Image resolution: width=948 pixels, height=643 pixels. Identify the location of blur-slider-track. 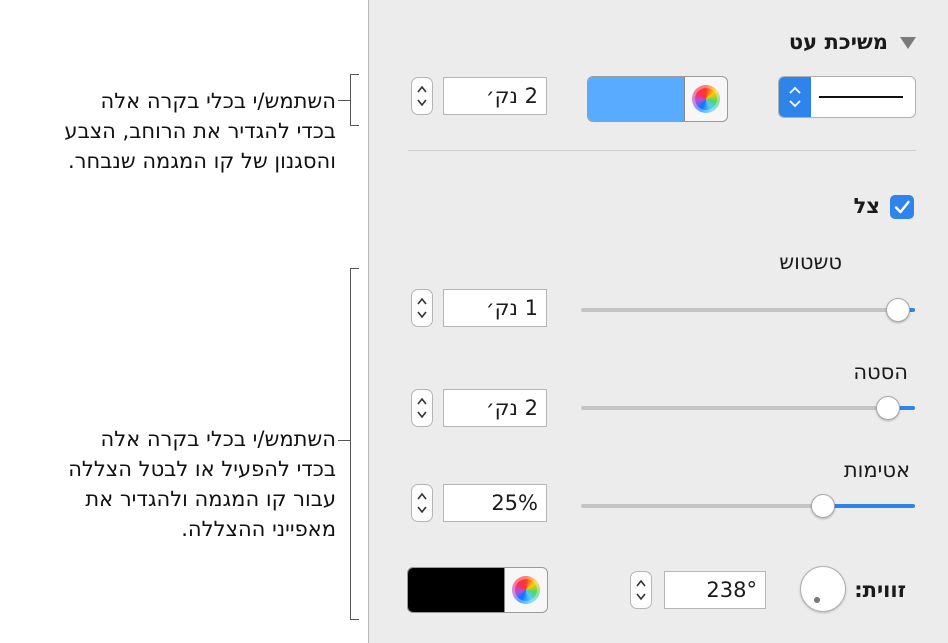
(748, 310).